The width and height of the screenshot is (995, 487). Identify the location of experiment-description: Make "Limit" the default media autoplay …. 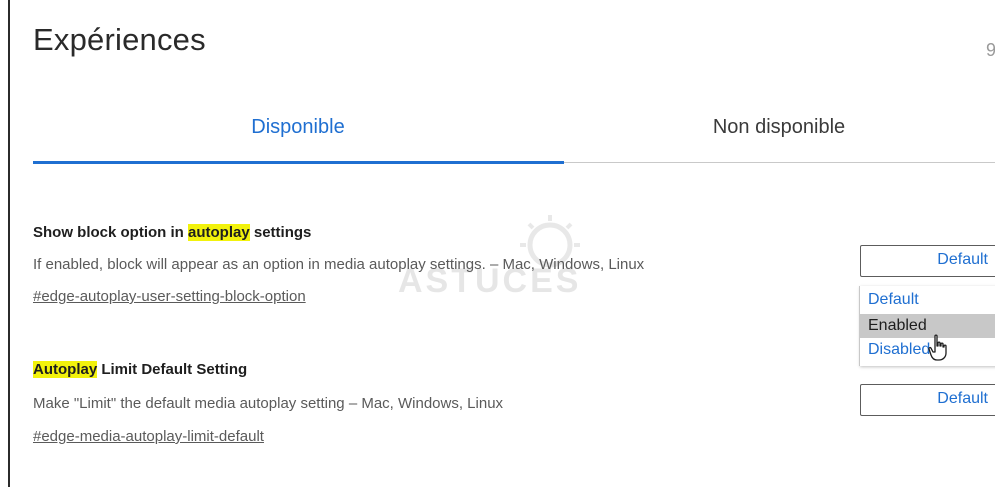
(268, 403).